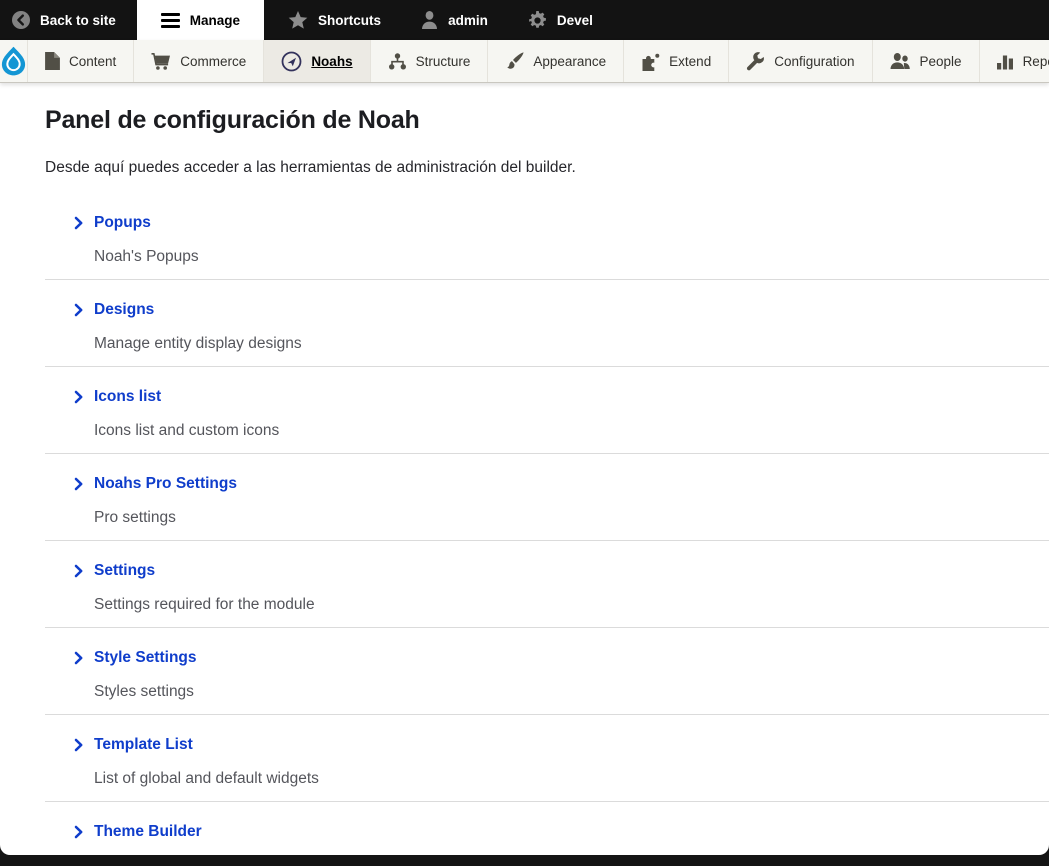  Describe the element at coordinates (128, 396) in the screenshot. I see `admin-link-label: Icons list` at that location.